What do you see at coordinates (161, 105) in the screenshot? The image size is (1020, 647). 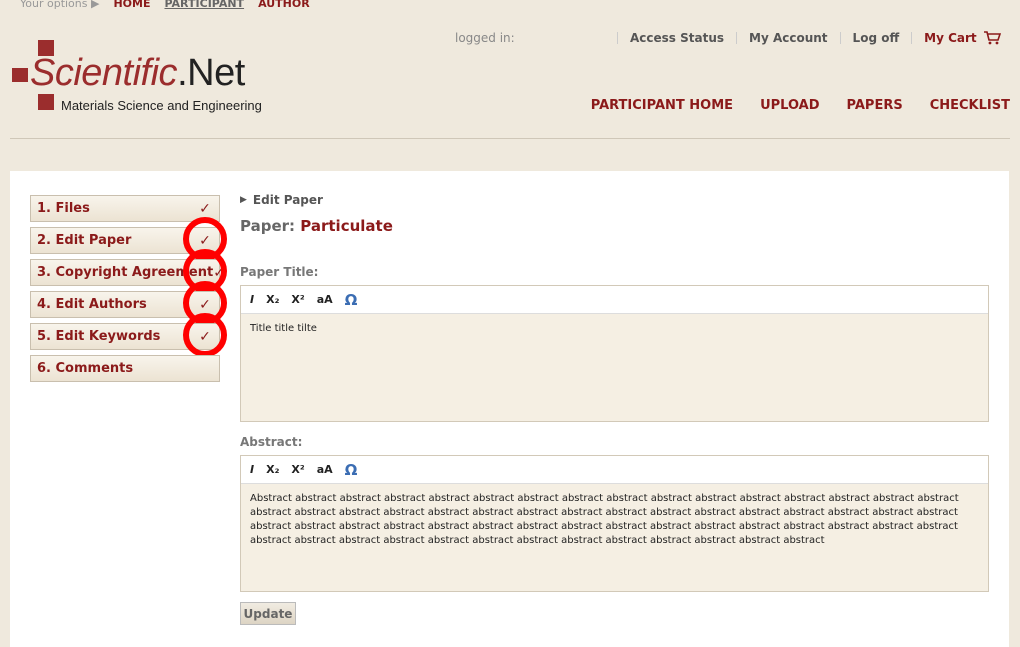 I see `logo-tagline: Materials Science and Engineering` at bounding box center [161, 105].